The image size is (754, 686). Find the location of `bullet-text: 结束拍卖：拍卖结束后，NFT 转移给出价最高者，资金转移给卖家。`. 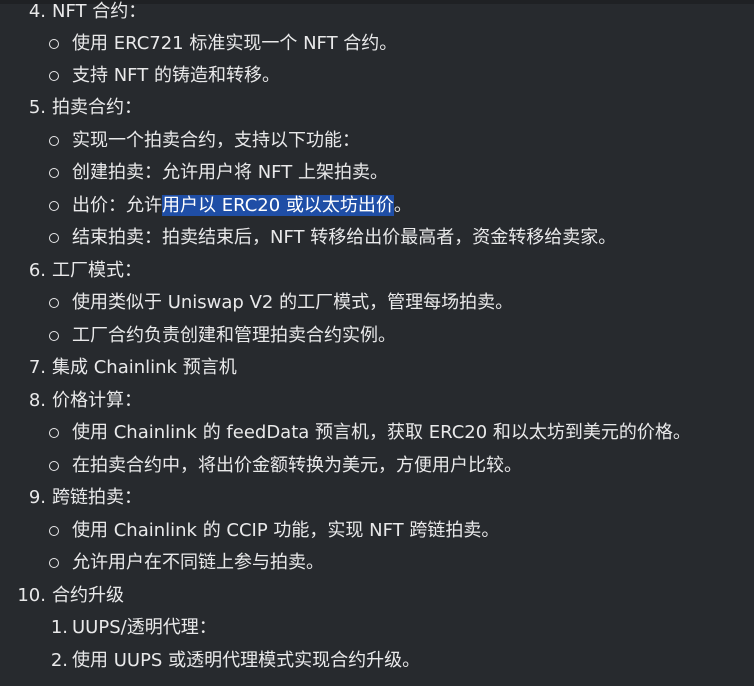

bullet-text: 结束拍卖：拍卖结束后，NFT 转移给出价最高者，资金转移给卖家。 is located at coordinates (344, 237).